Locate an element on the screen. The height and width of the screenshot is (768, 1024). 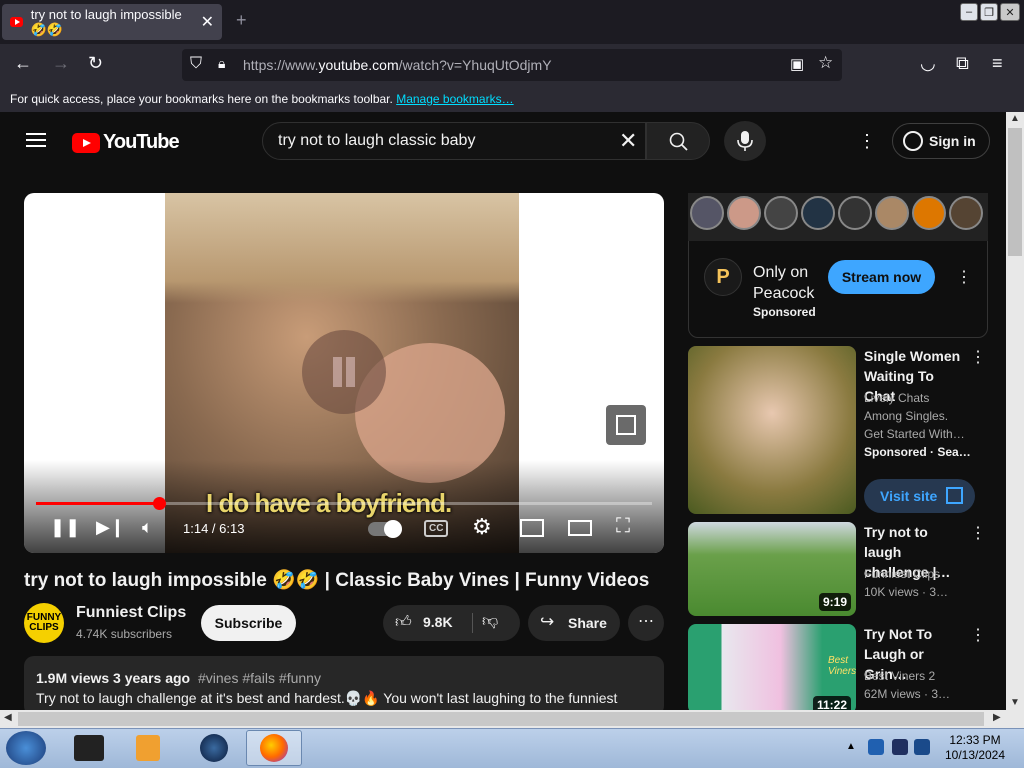
volume-icon: 🔈︎ is located at coordinates (147, 527).